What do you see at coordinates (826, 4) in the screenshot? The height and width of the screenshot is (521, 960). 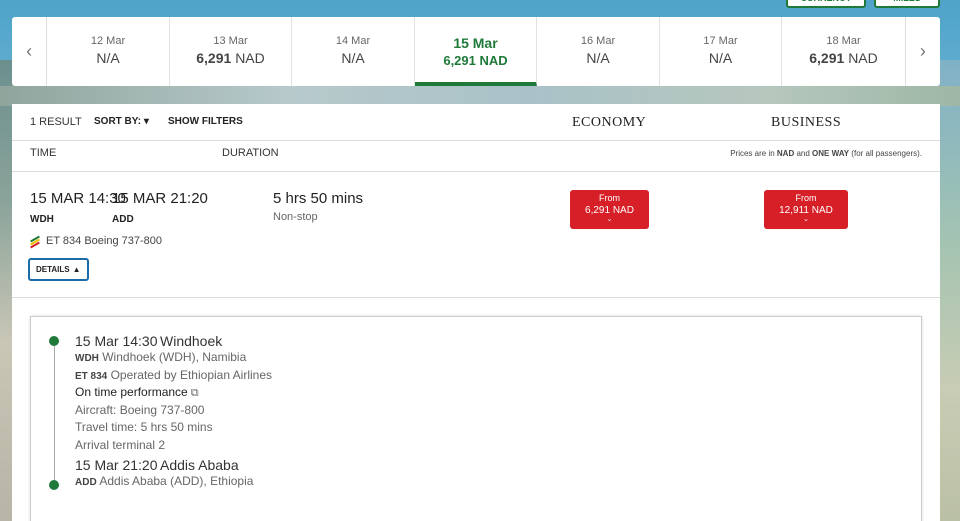 I see `currency-button: CURRENCY` at bounding box center [826, 4].